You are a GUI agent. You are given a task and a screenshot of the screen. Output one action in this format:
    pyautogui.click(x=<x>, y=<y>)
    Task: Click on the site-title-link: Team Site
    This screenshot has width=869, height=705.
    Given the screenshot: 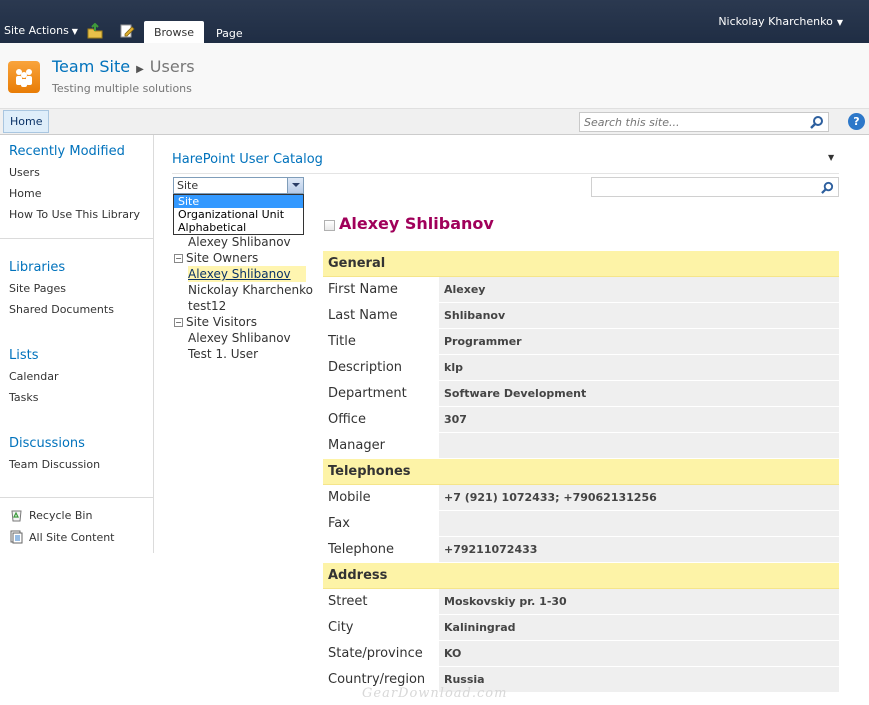 What is the action you would take?
    pyautogui.click(x=91, y=66)
    